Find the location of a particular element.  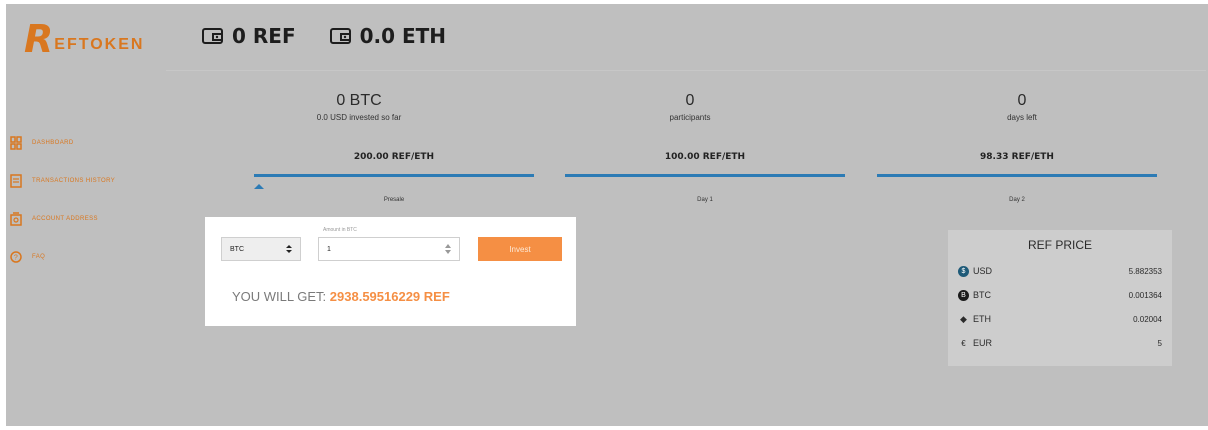

price-currency: ETH is located at coordinates (982, 319).